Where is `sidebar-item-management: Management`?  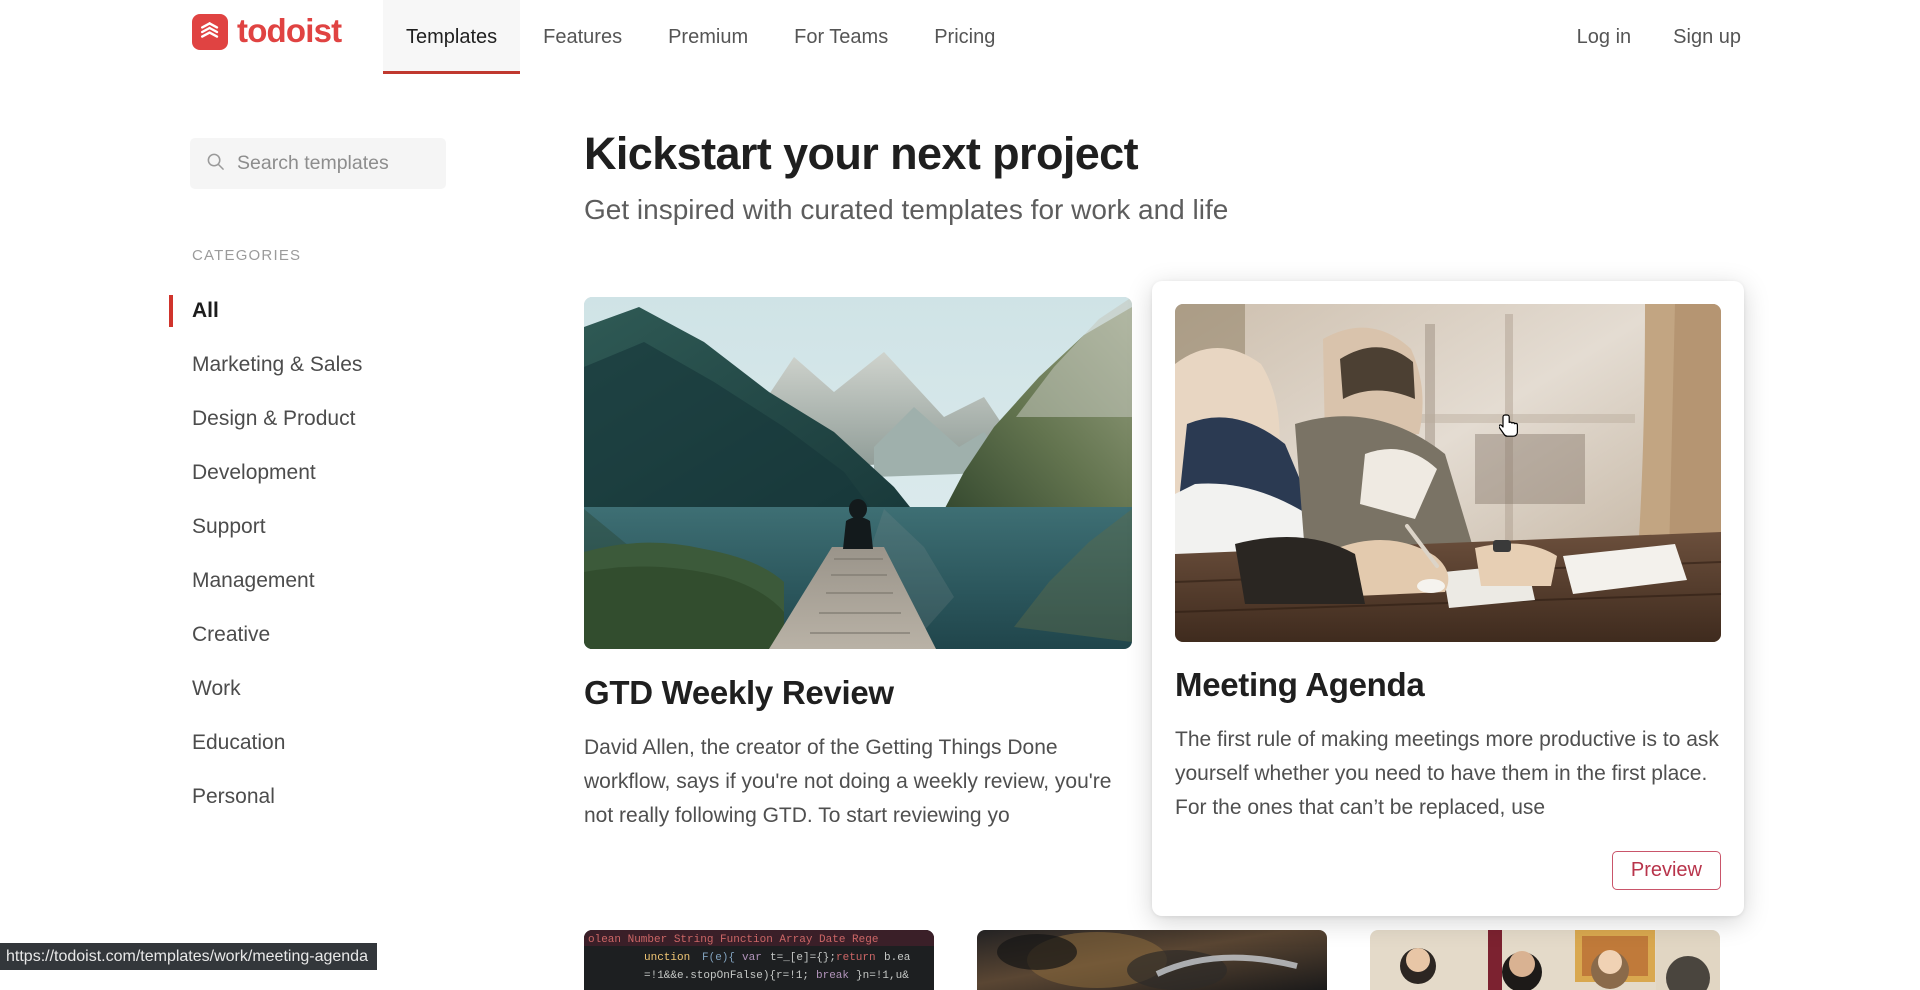
sidebar-item-management: Management is located at coordinates (320, 581).